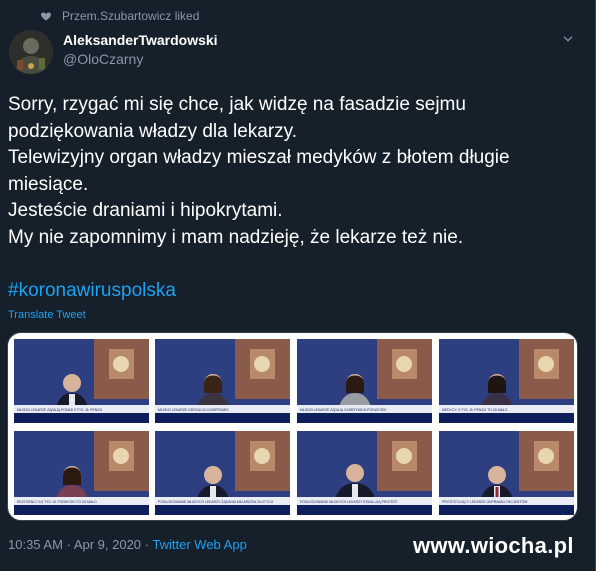  Describe the element at coordinates (193, 410) in the screenshot. I see `thumbnail-caption: MŁODZI LEKARZE ODRZUCILI KOMPROMIS` at that location.